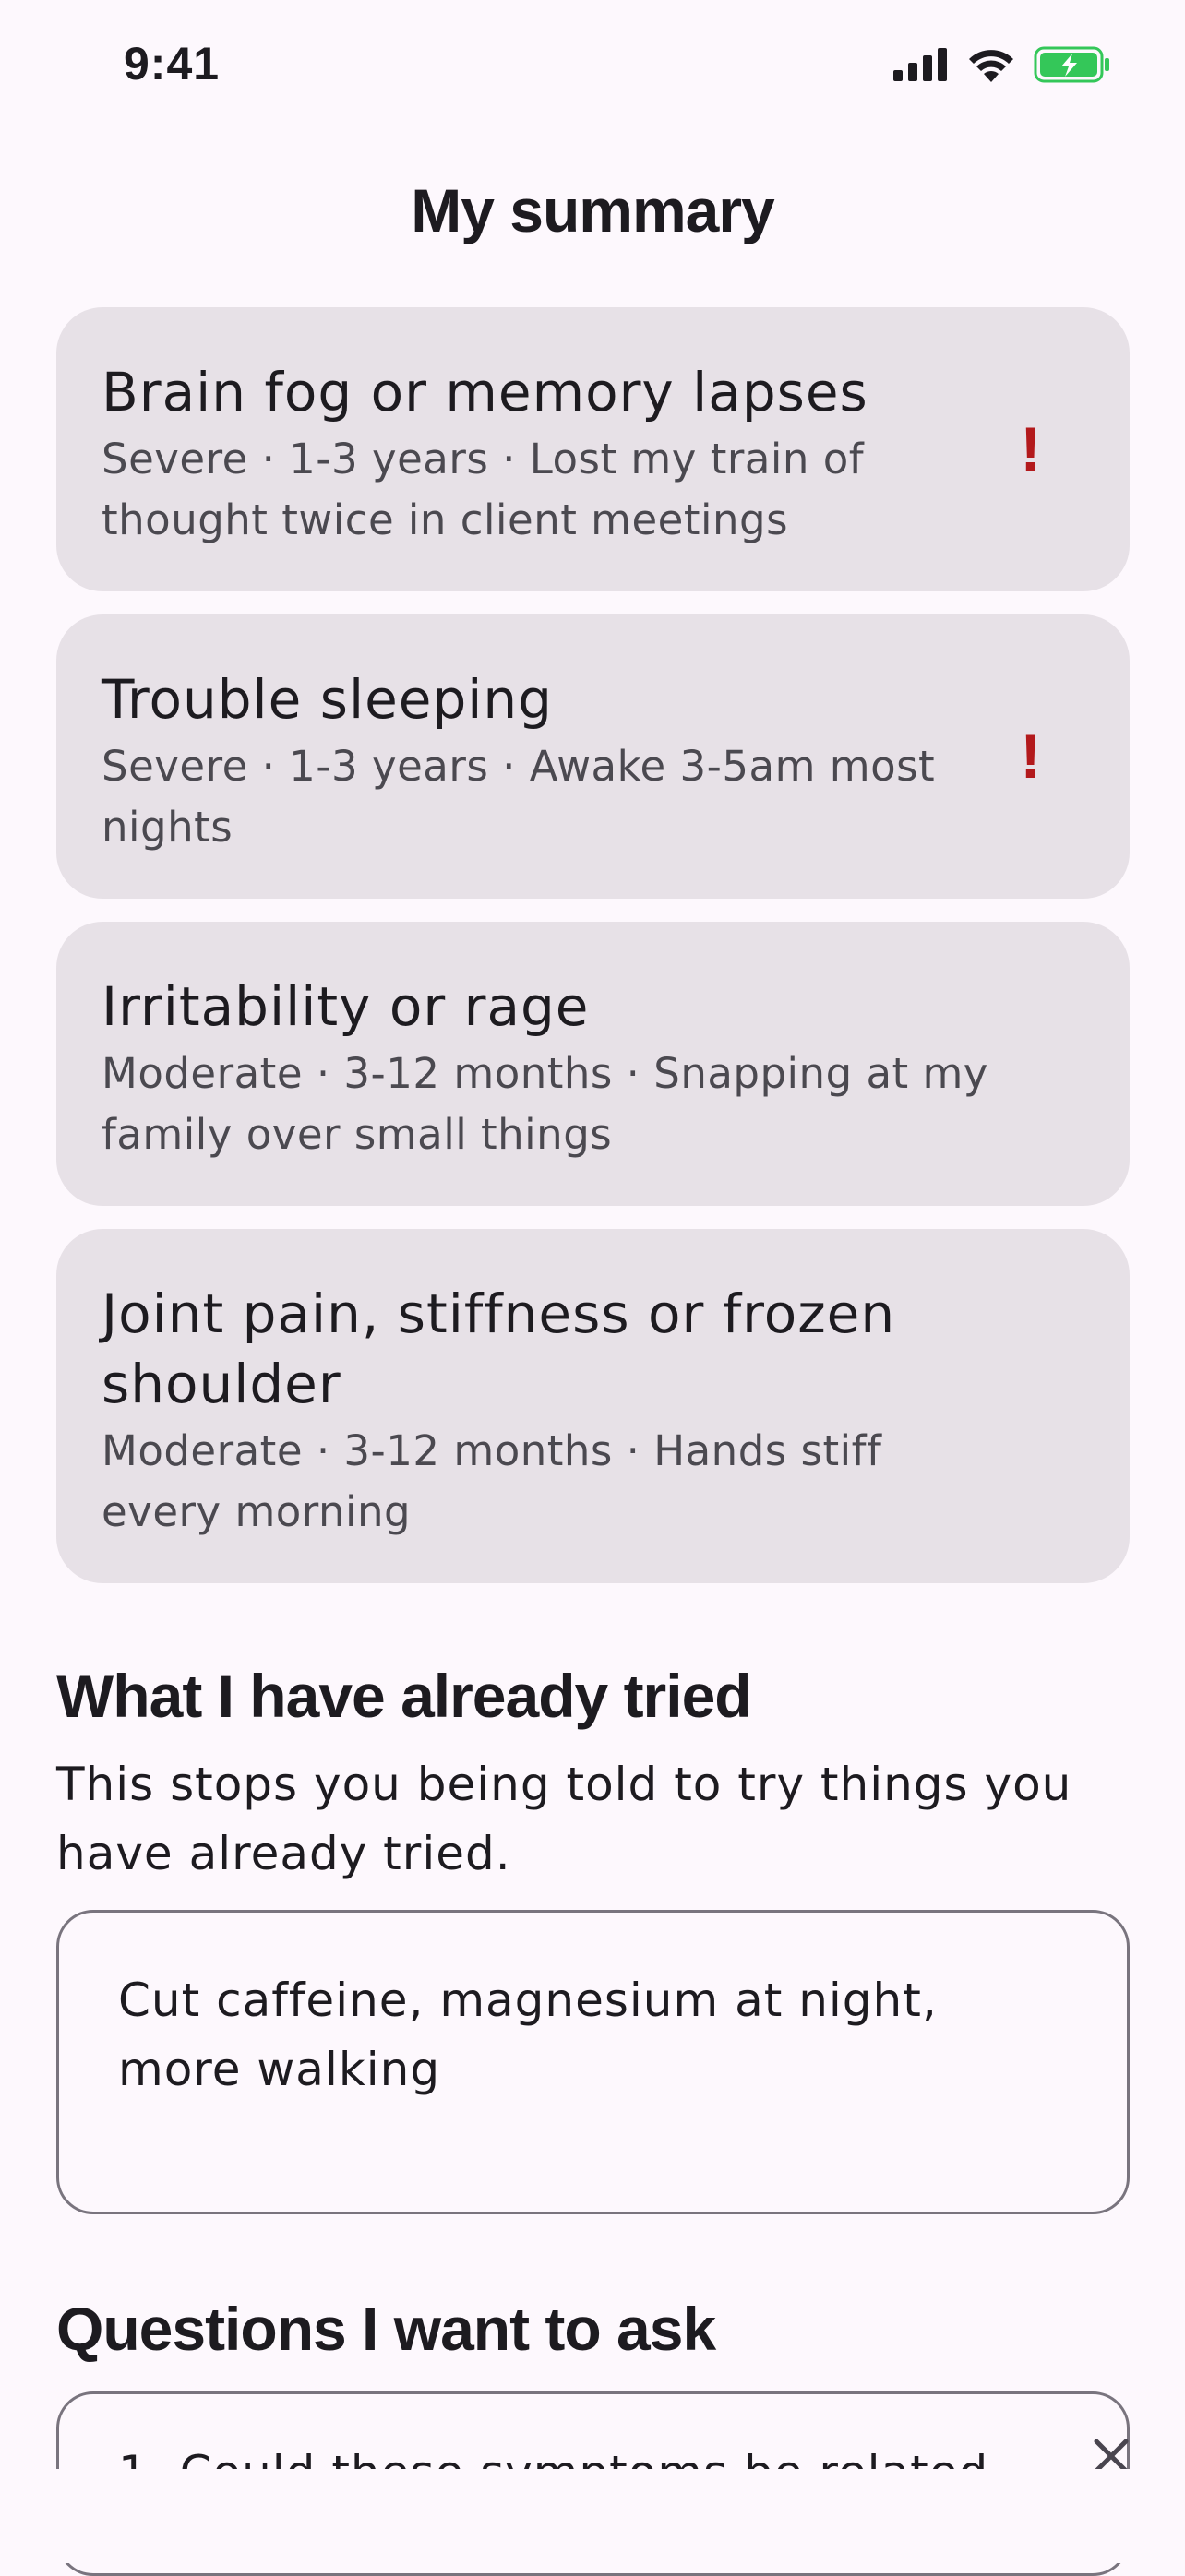 Image resolution: width=1185 pixels, height=2576 pixels. Describe the element at coordinates (485, 392) in the screenshot. I see `symptom-title: Brain fog or memory lapses` at that location.